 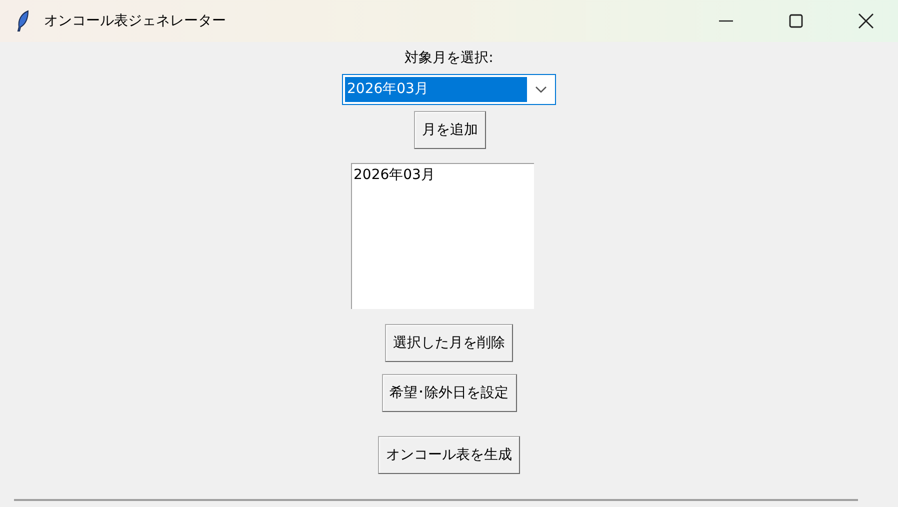 What do you see at coordinates (866, 21) in the screenshot?
I see `close-icon` at bounding box center [866, 21].